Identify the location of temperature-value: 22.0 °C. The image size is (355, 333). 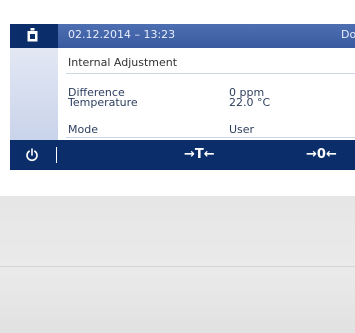
(250, 102).